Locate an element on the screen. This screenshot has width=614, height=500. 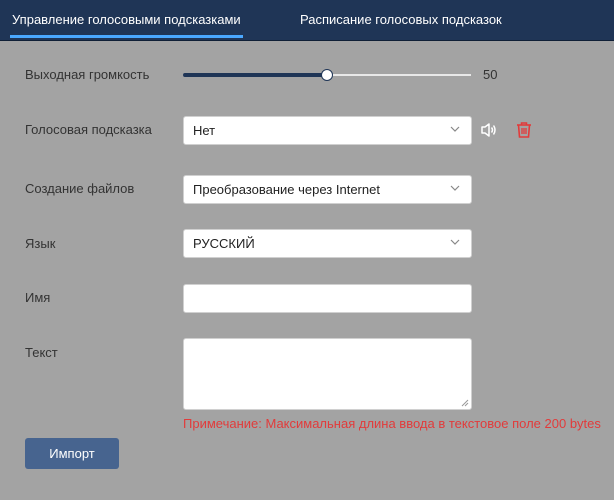
voice-prompt-selected: Нет is located at coordinates (204, 130).